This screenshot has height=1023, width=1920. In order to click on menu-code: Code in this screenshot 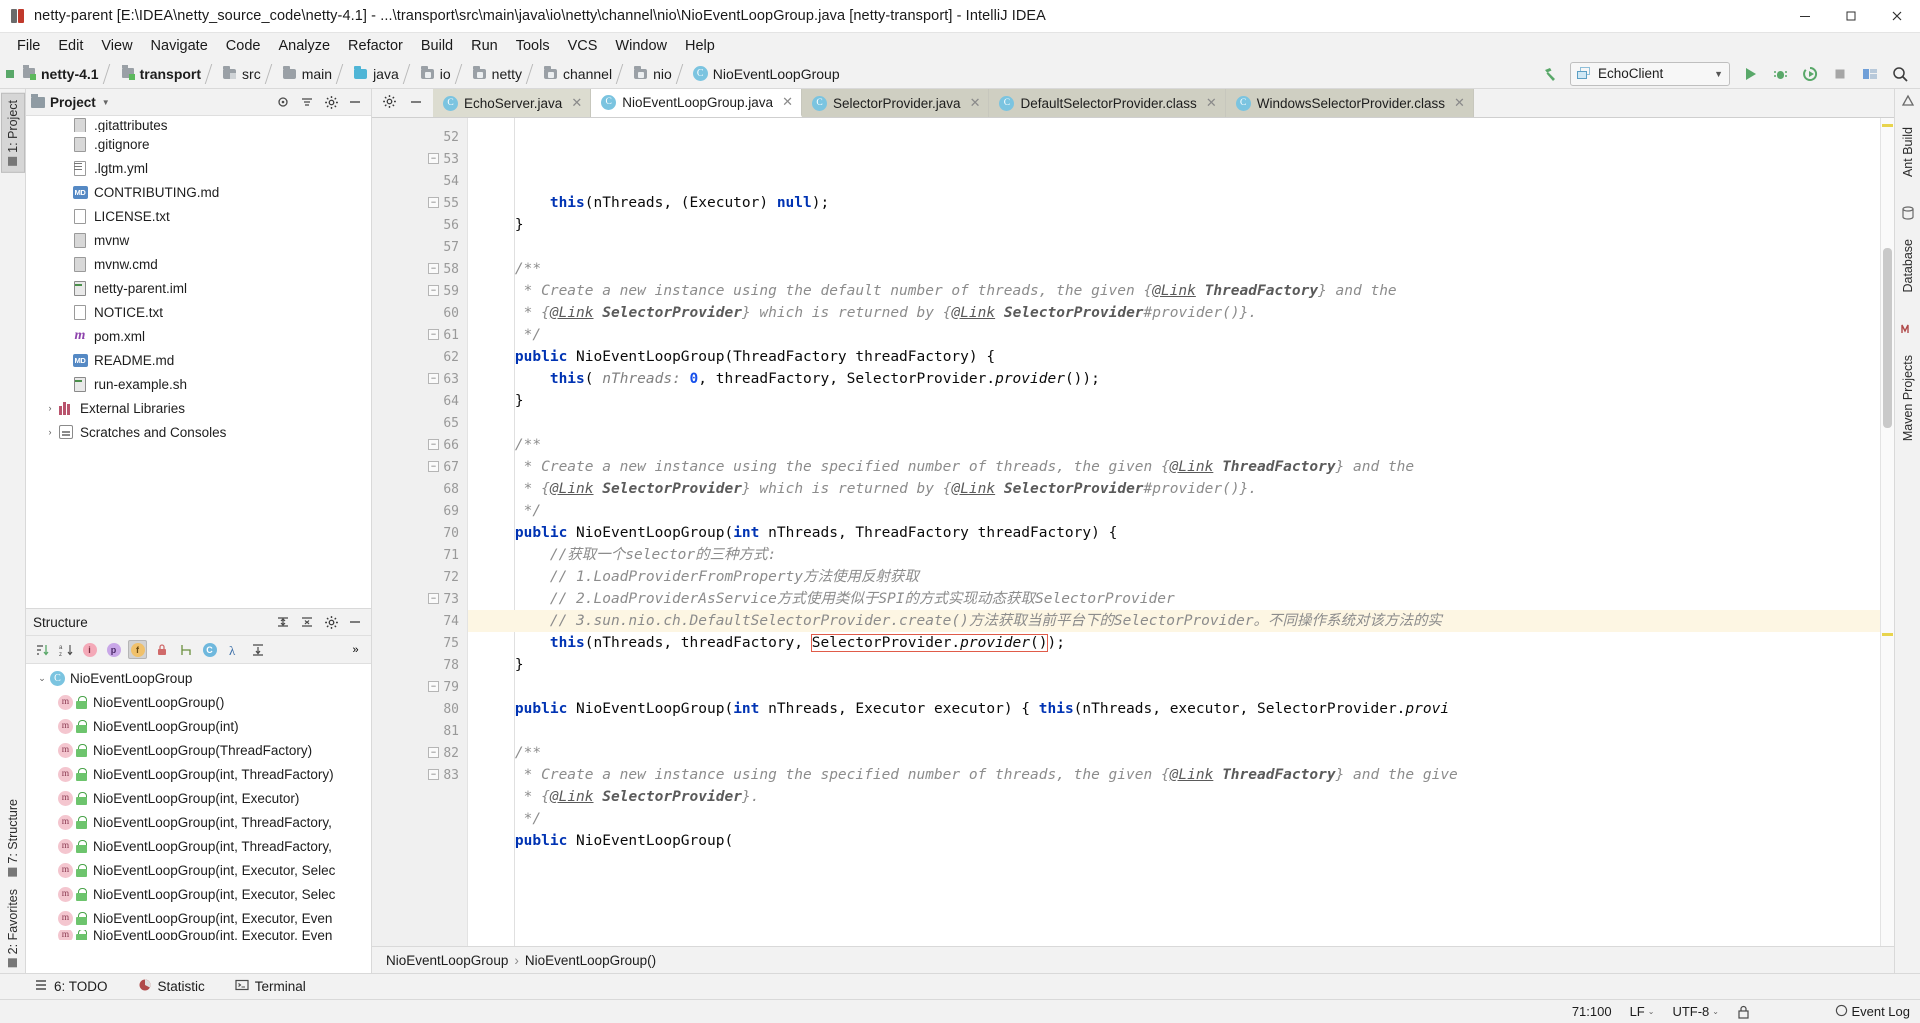, I will do `click(243, 46)`.